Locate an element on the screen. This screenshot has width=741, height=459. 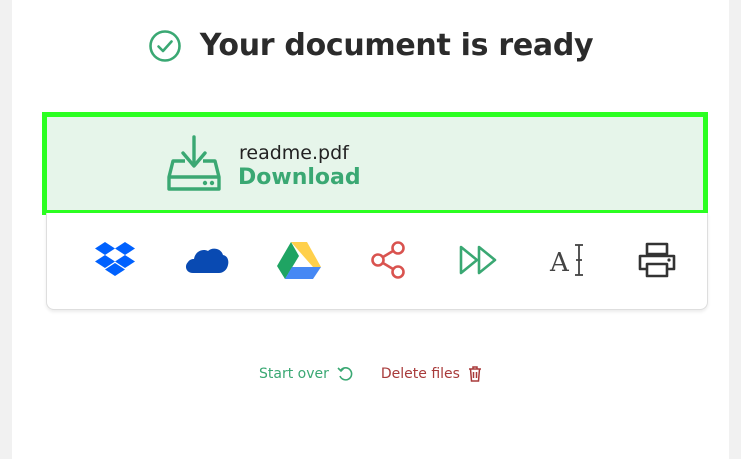
svg-text: A is located at coordinates (559, 263).